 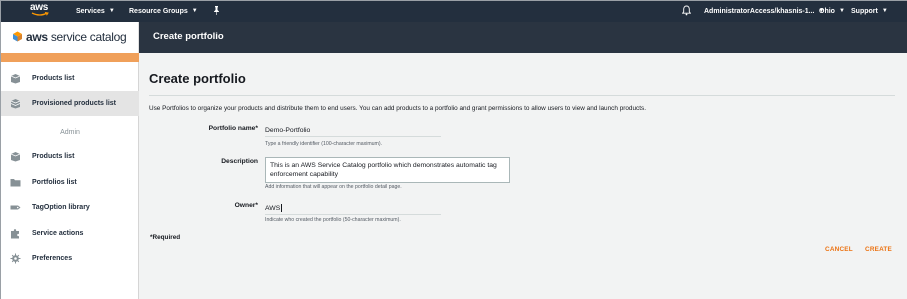 I want to click on support-menu: Support ▼, so click(x=869, y=11).